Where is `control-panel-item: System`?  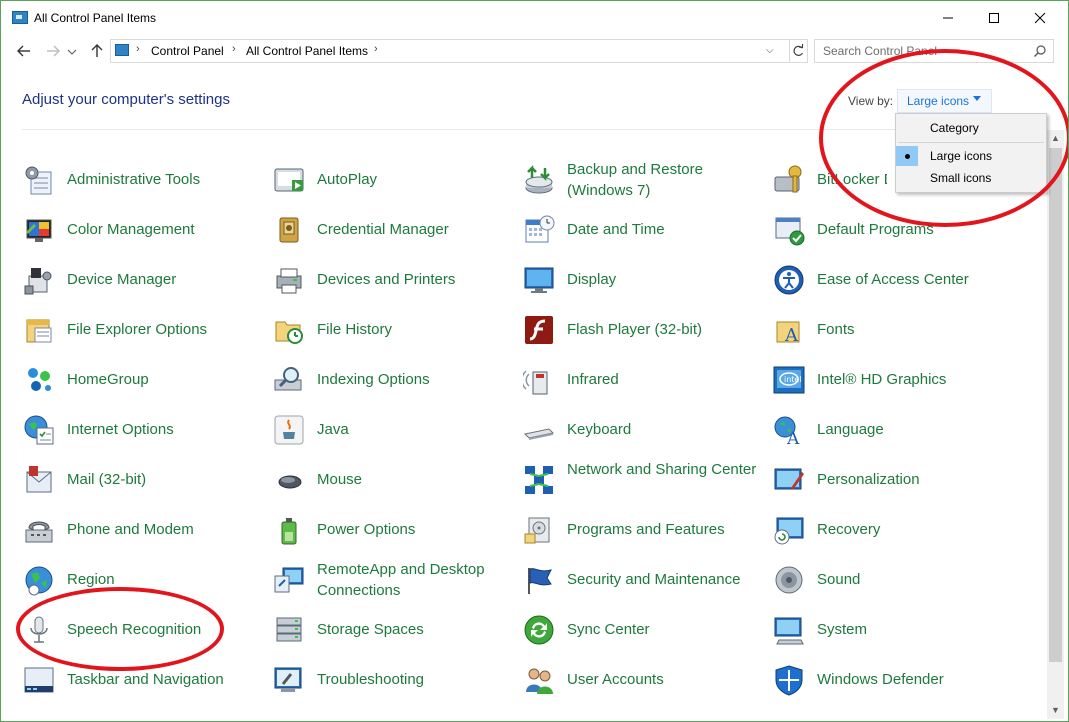
control-panel-item: System is located at coordinates (893, 630).